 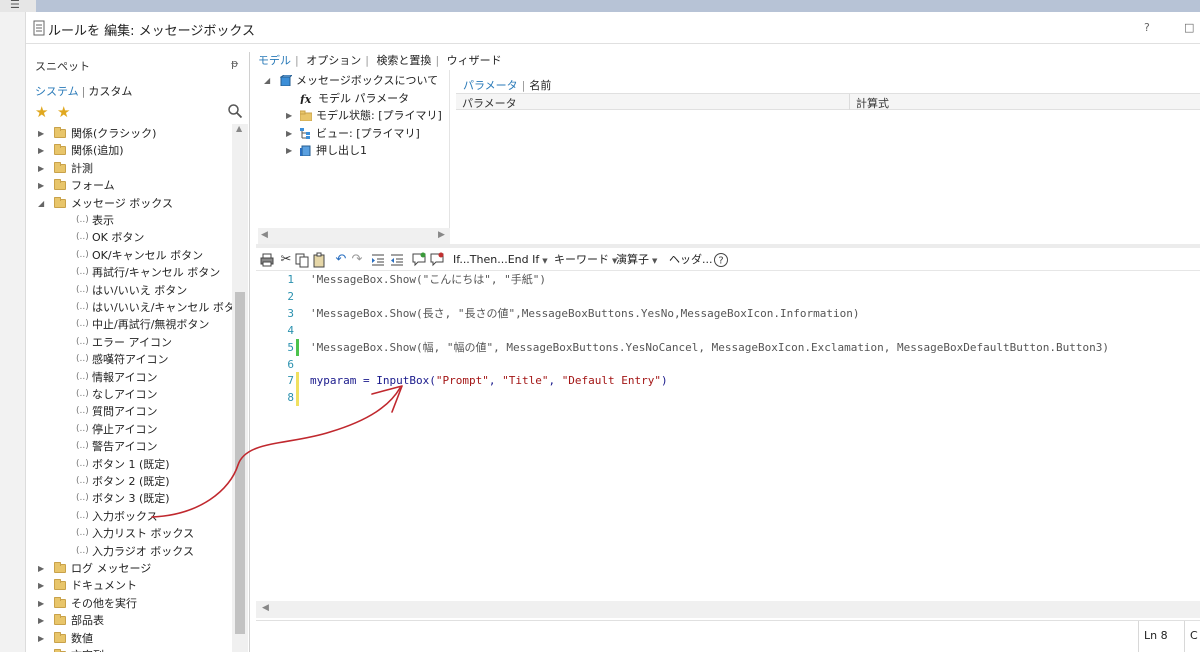 I want to click on outdent-icon, so click(x=397, y=260).